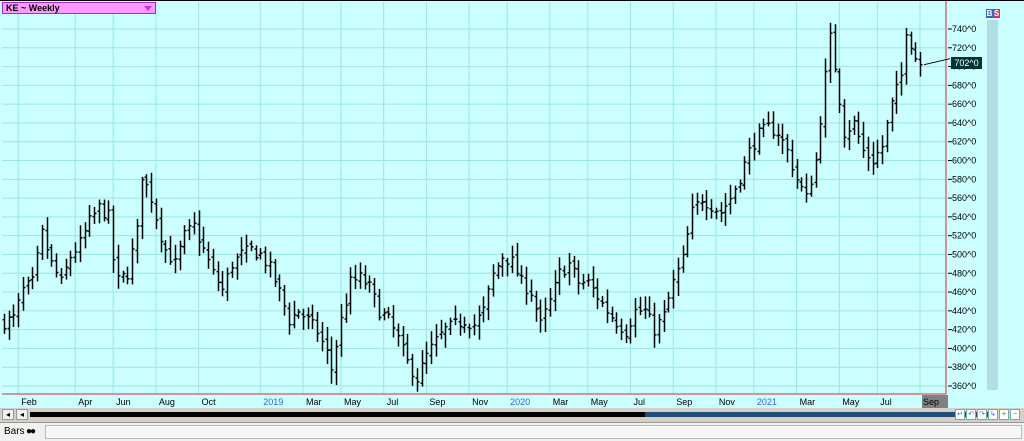 Image resolution: width=1024 pixels, height=441 pixels. What do you see at coordinates (512, 415) in the screenshot?
I see `time-scrollbar: ◂ ◂ ↵ ↶ ↷ ↳ + −` at bounding box center [512, 415].